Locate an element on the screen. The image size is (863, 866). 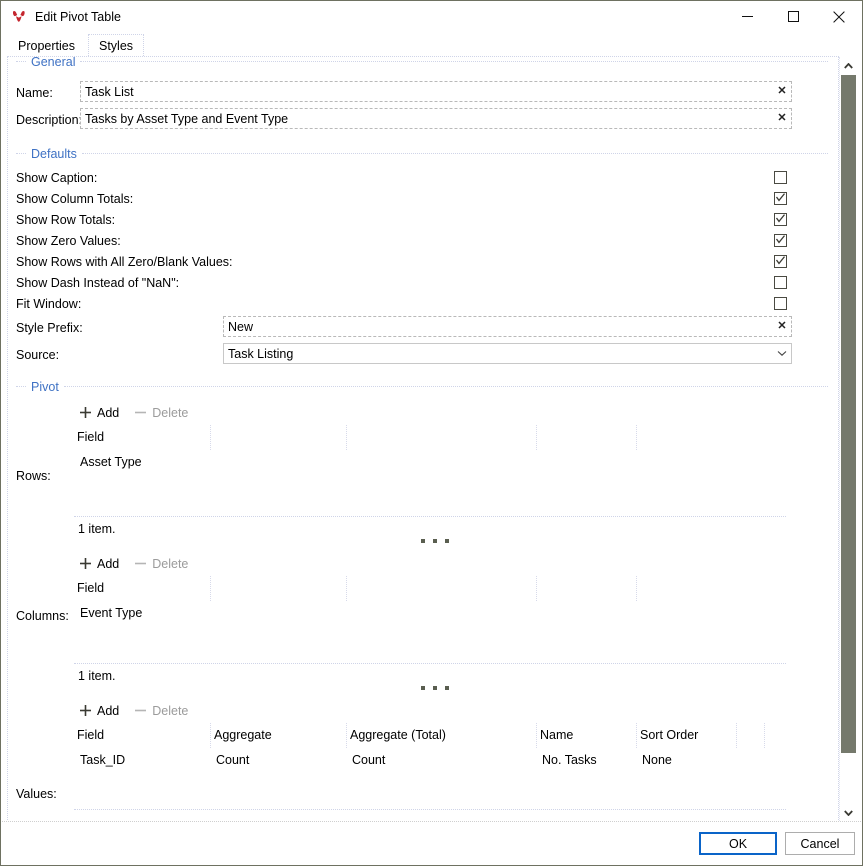
values-cell-aggregate: Count is located at coordinates (233, 760).